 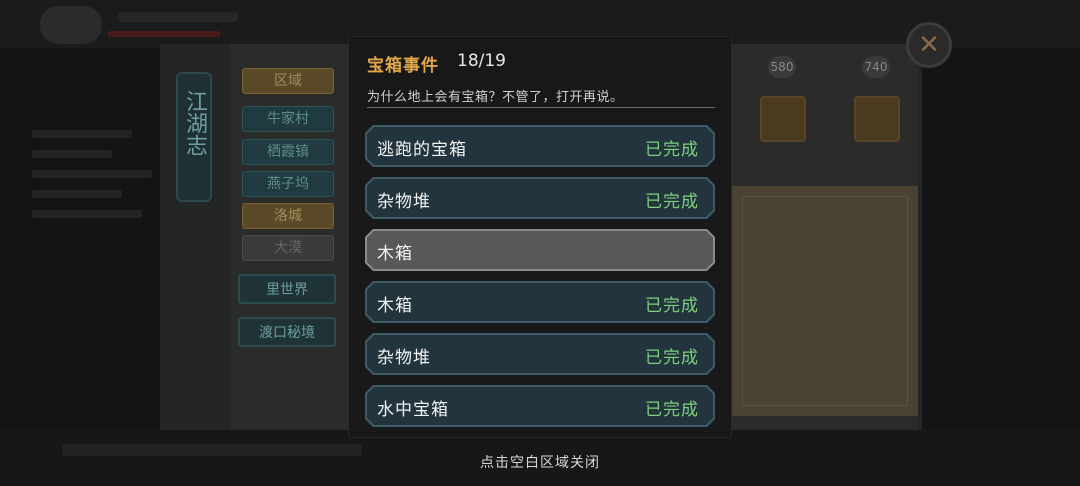 What do you see at coordinates (288, 248) in the screenshot?
I see `region-tab-damo: 大漠` at bounding box center [288, 248].